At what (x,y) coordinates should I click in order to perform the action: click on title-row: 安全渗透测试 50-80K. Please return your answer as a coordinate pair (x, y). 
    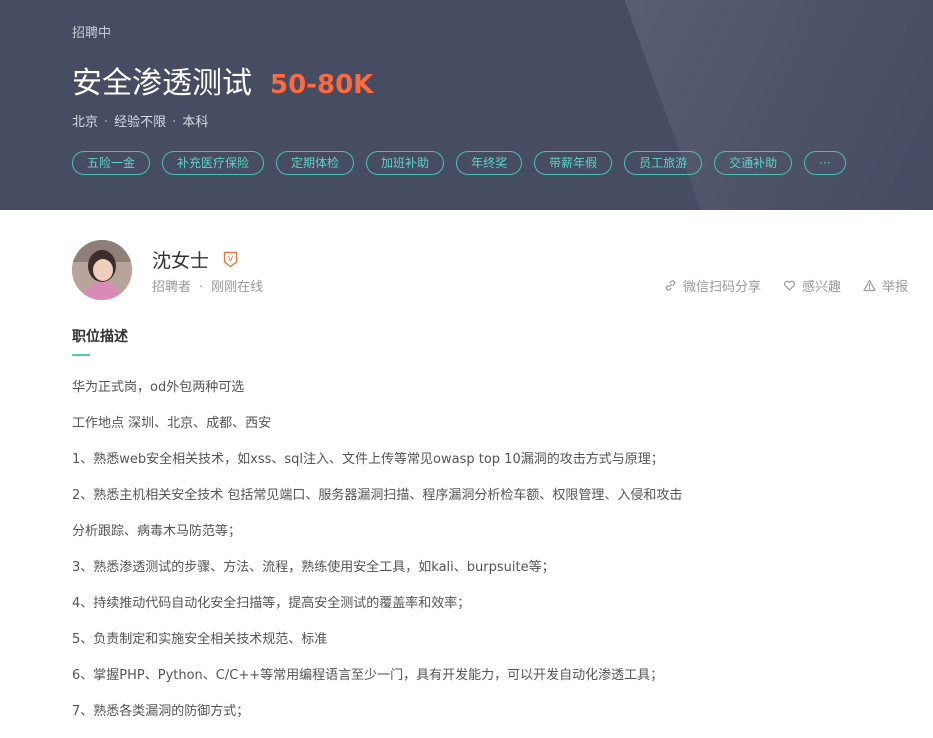
    Looking at the image, I should click on (222, 80).